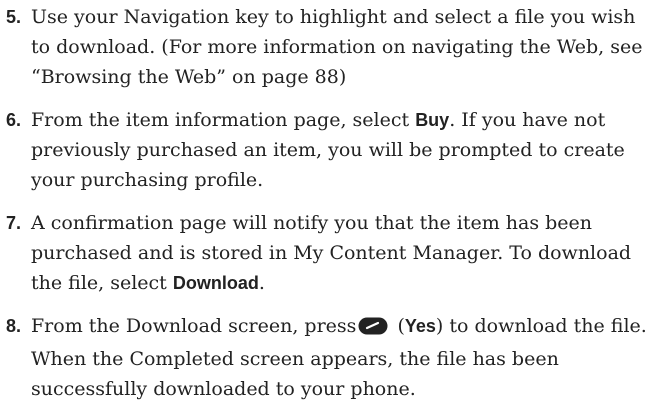 Image resolution: width=664 pixels, height=404 pixels. What do you see at coordinates (14, 120) in the screenshot?
I see `step-number: 6.` at bounding box center [14, 120].